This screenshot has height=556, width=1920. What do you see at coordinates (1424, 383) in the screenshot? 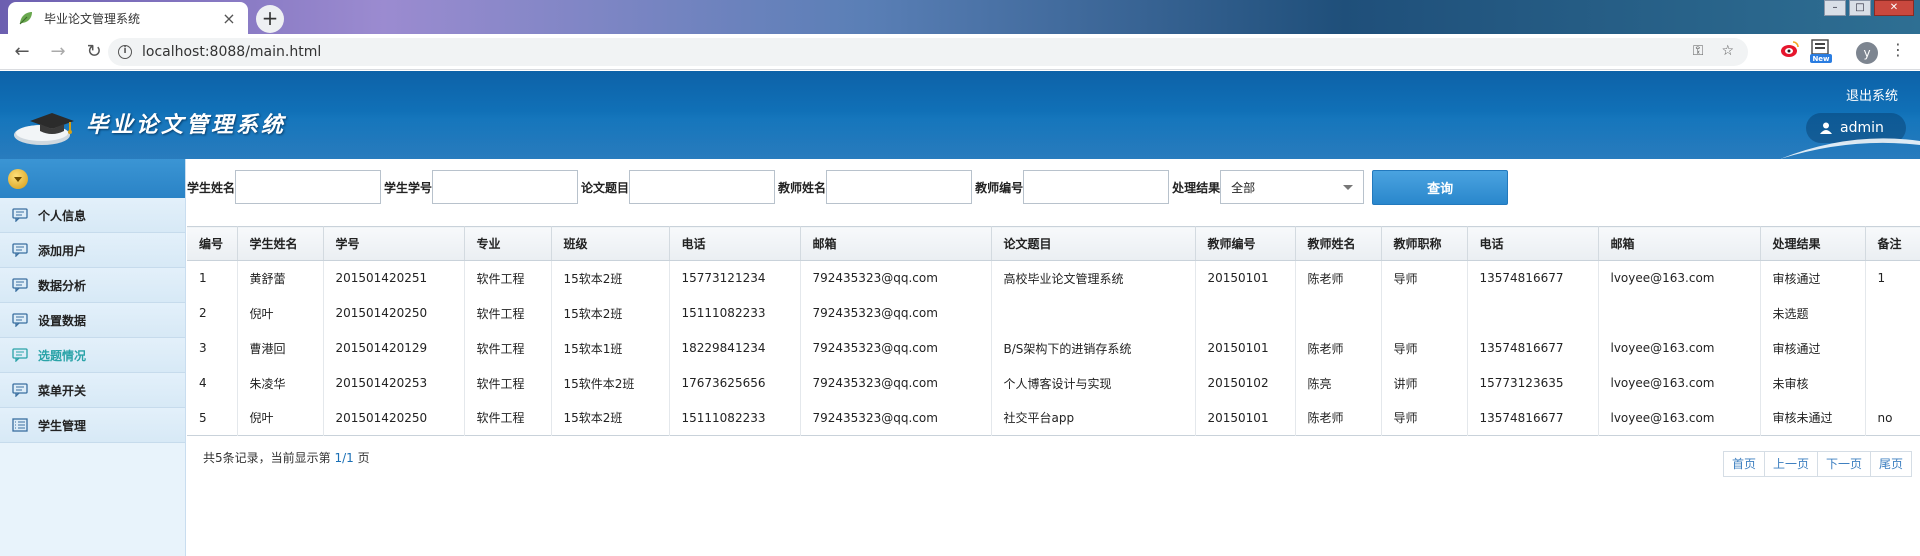
I see `table-cell: 讲师` at bounding box center [1424, 383].